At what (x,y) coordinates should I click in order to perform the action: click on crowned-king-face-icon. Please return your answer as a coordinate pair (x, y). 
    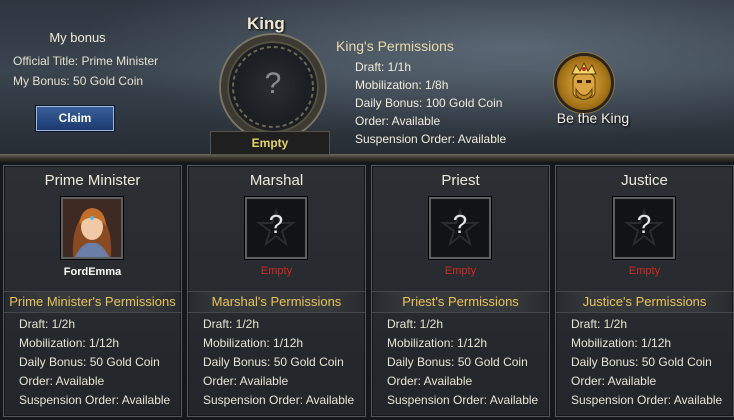
    Looking at the image, I should click on (584, 81).